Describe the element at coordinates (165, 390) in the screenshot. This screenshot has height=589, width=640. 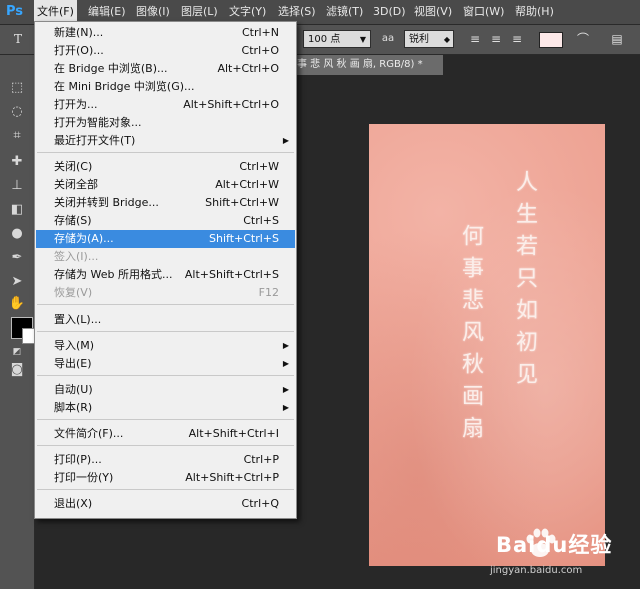
I see `menu-item-automate: 自动(U) ▶` at that location.